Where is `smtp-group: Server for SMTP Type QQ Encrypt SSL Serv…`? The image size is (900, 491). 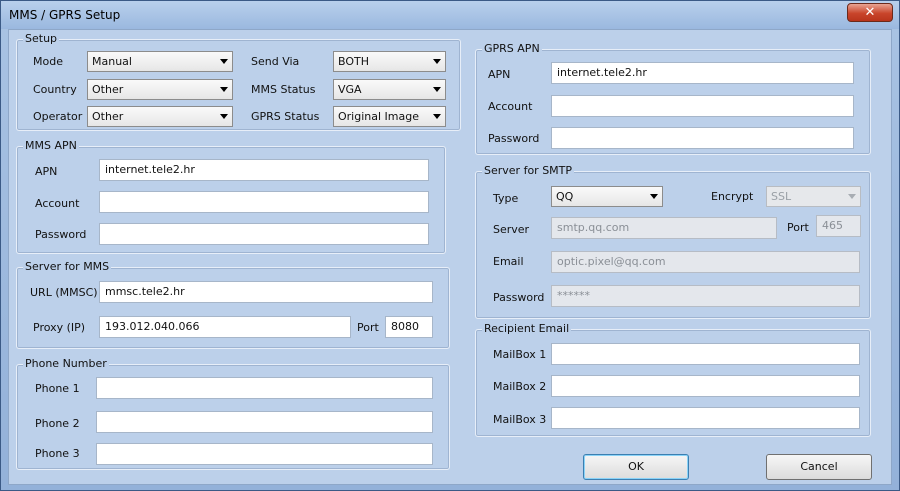 smtp-group: Server for SMTP Type QQ Encrypt SSL Serv… is located at coordinates (673, 242).